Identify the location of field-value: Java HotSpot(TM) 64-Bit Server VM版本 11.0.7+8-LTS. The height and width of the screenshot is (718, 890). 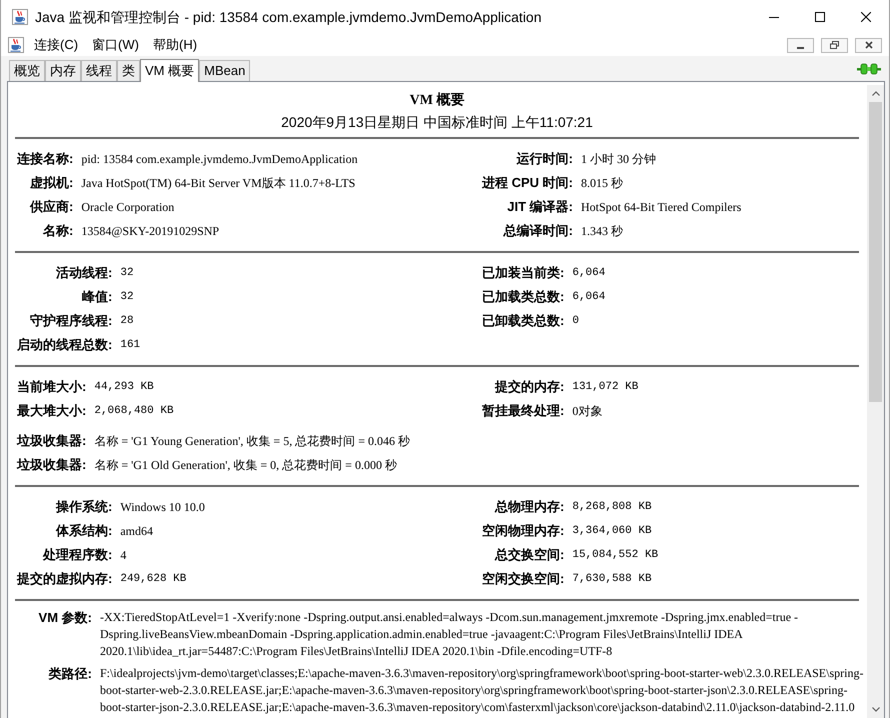
(218, 183).